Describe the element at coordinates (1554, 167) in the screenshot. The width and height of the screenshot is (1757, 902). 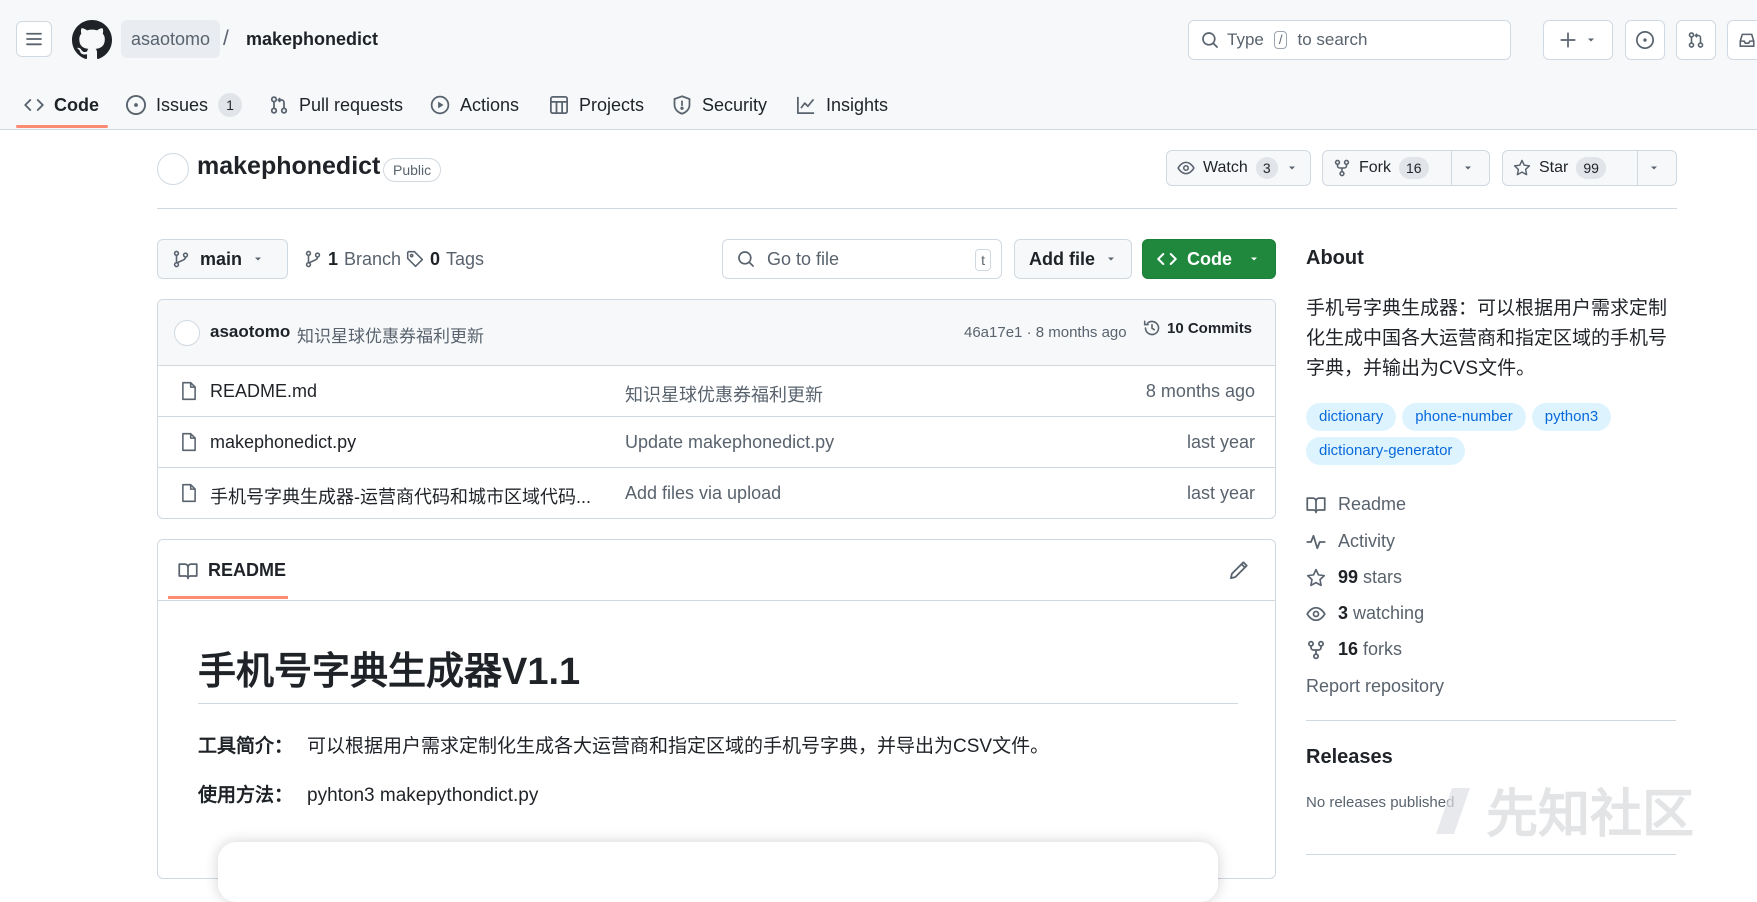
I see `star-label: Star` at that location.